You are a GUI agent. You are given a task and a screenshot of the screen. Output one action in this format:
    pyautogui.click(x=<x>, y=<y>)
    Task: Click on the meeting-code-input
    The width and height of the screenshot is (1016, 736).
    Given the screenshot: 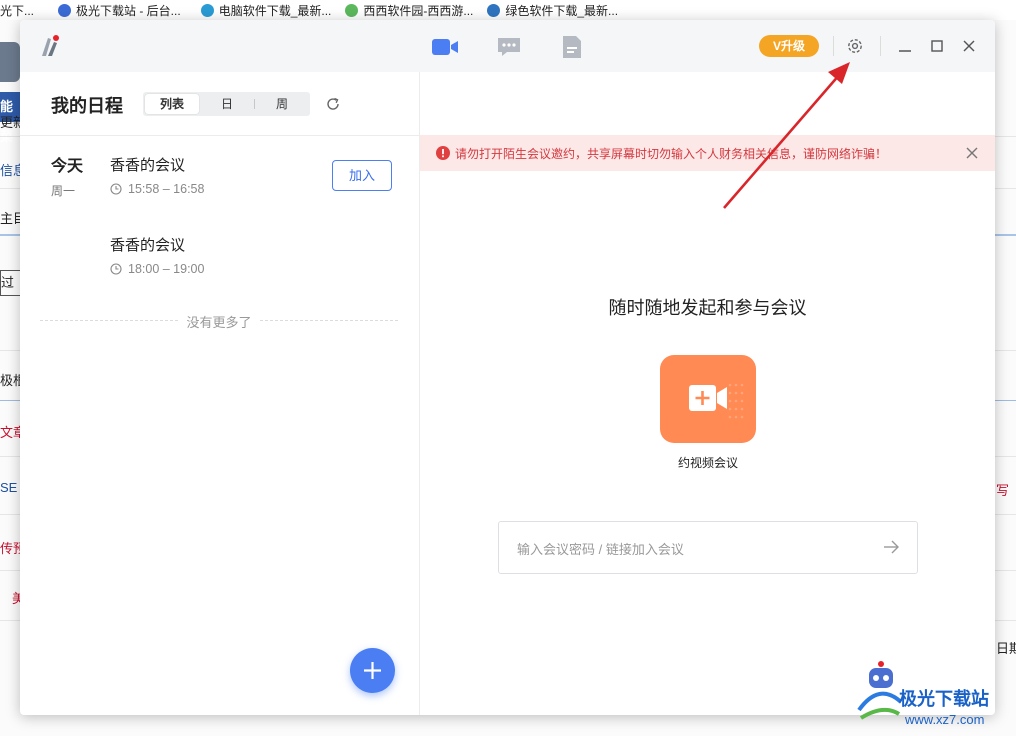 What is the action you would take?
    pyautogui.click(x=687, y=549)
    